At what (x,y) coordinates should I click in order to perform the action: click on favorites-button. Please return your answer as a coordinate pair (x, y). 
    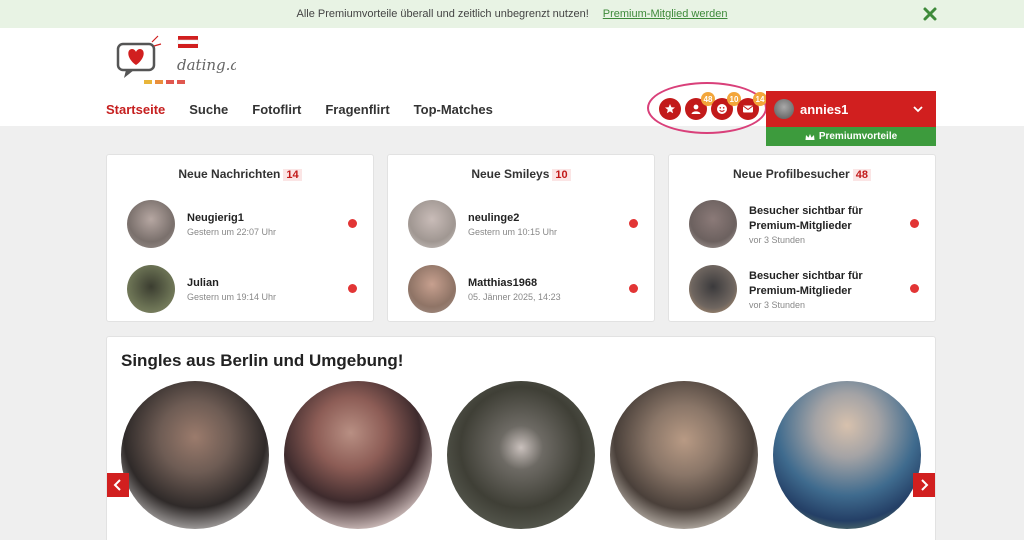
    Looking at the image, I should click on (670, 109).